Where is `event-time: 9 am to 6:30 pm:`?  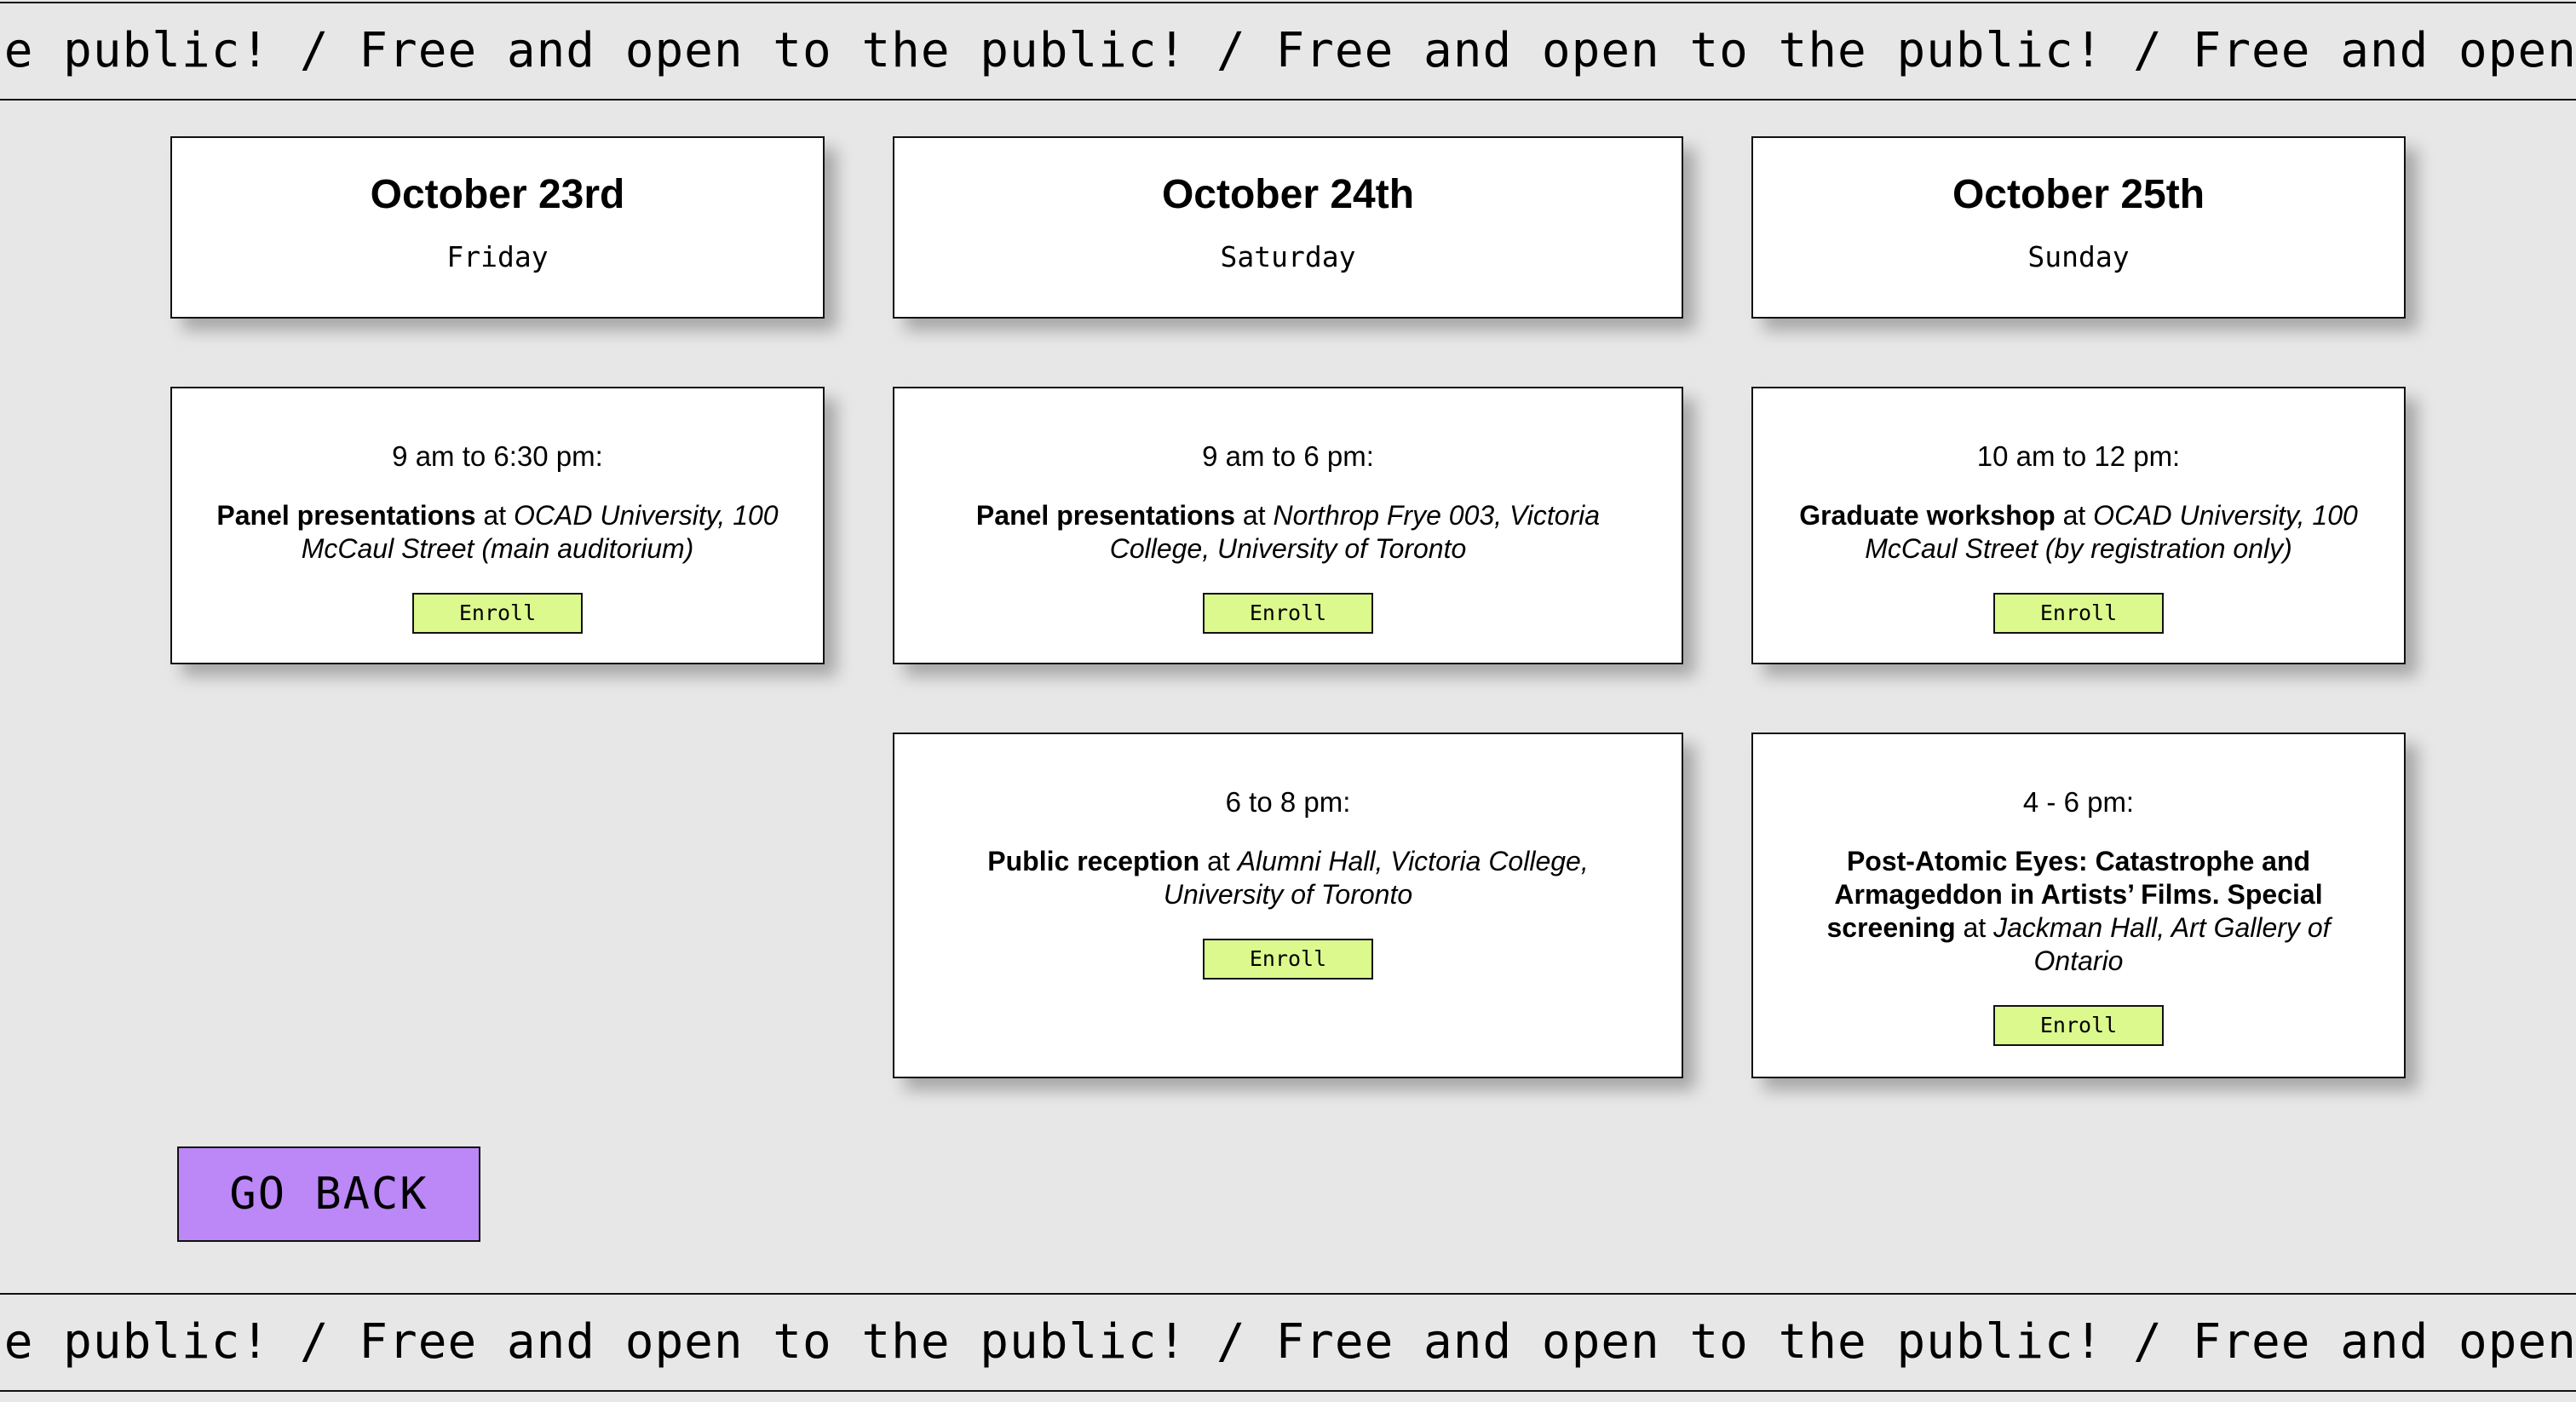 event-time: 9 am to 6:30 pm: is located at coordinates (498, 456).